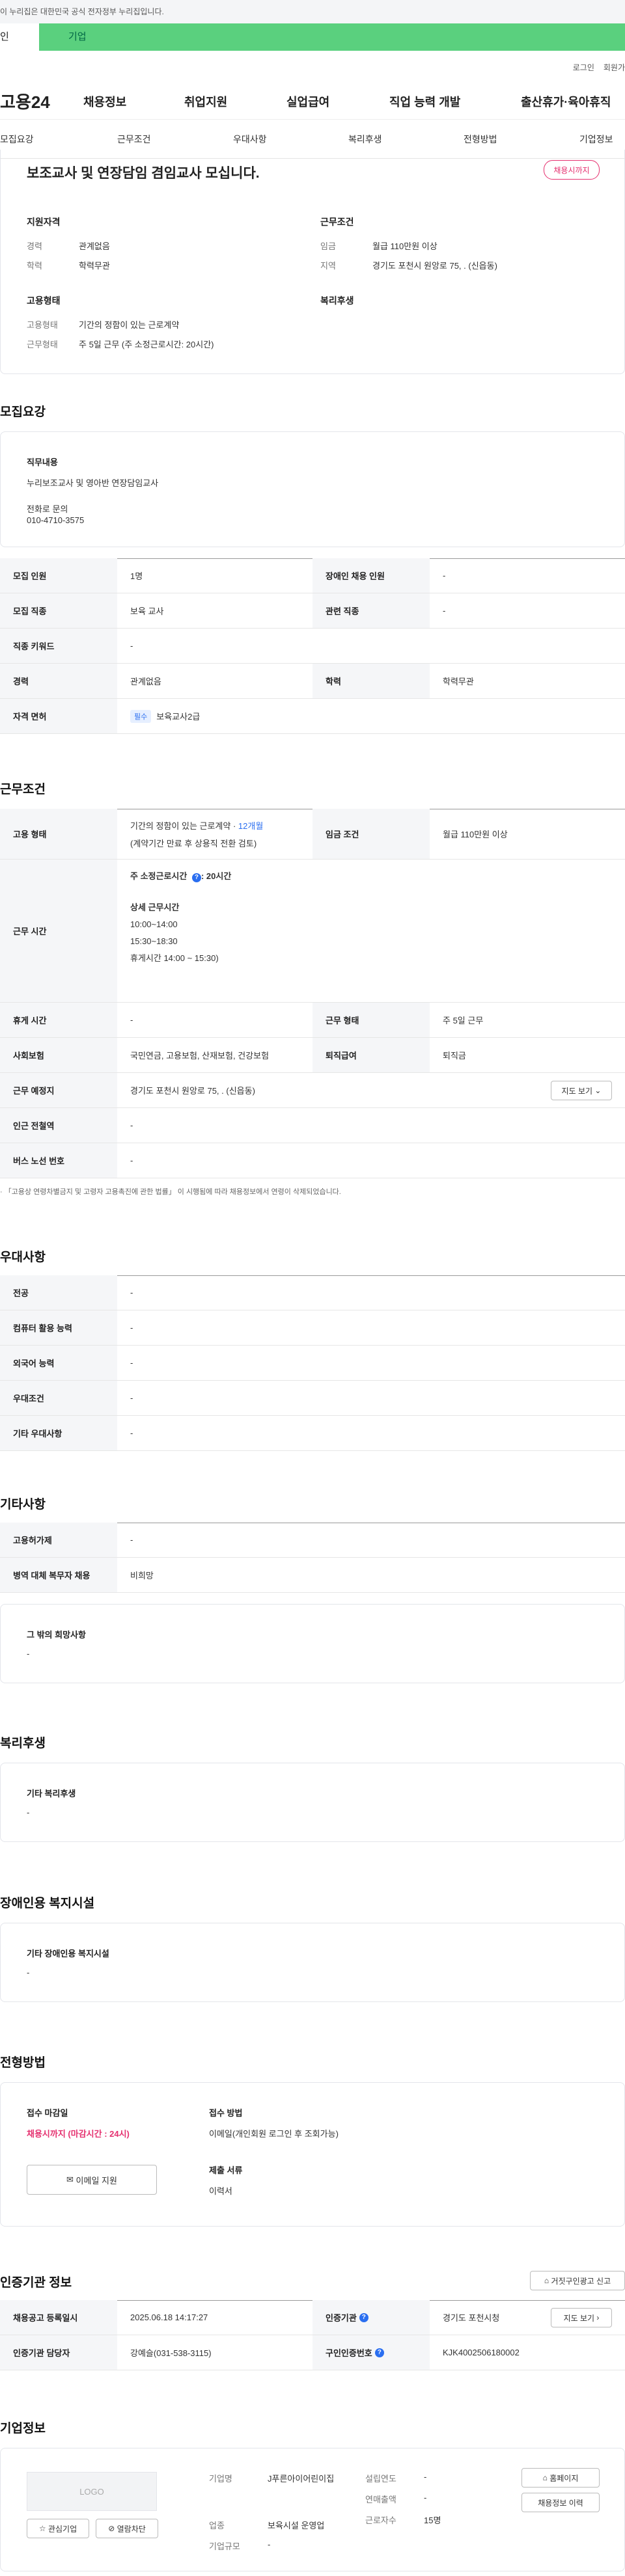 Image resolution: width=625 pixels, height=2576 pixels. Describe the element at coordinates (566, 101) in the screenshot. I see `gnb-leave: 출산휴가·육아휴직` at that location.